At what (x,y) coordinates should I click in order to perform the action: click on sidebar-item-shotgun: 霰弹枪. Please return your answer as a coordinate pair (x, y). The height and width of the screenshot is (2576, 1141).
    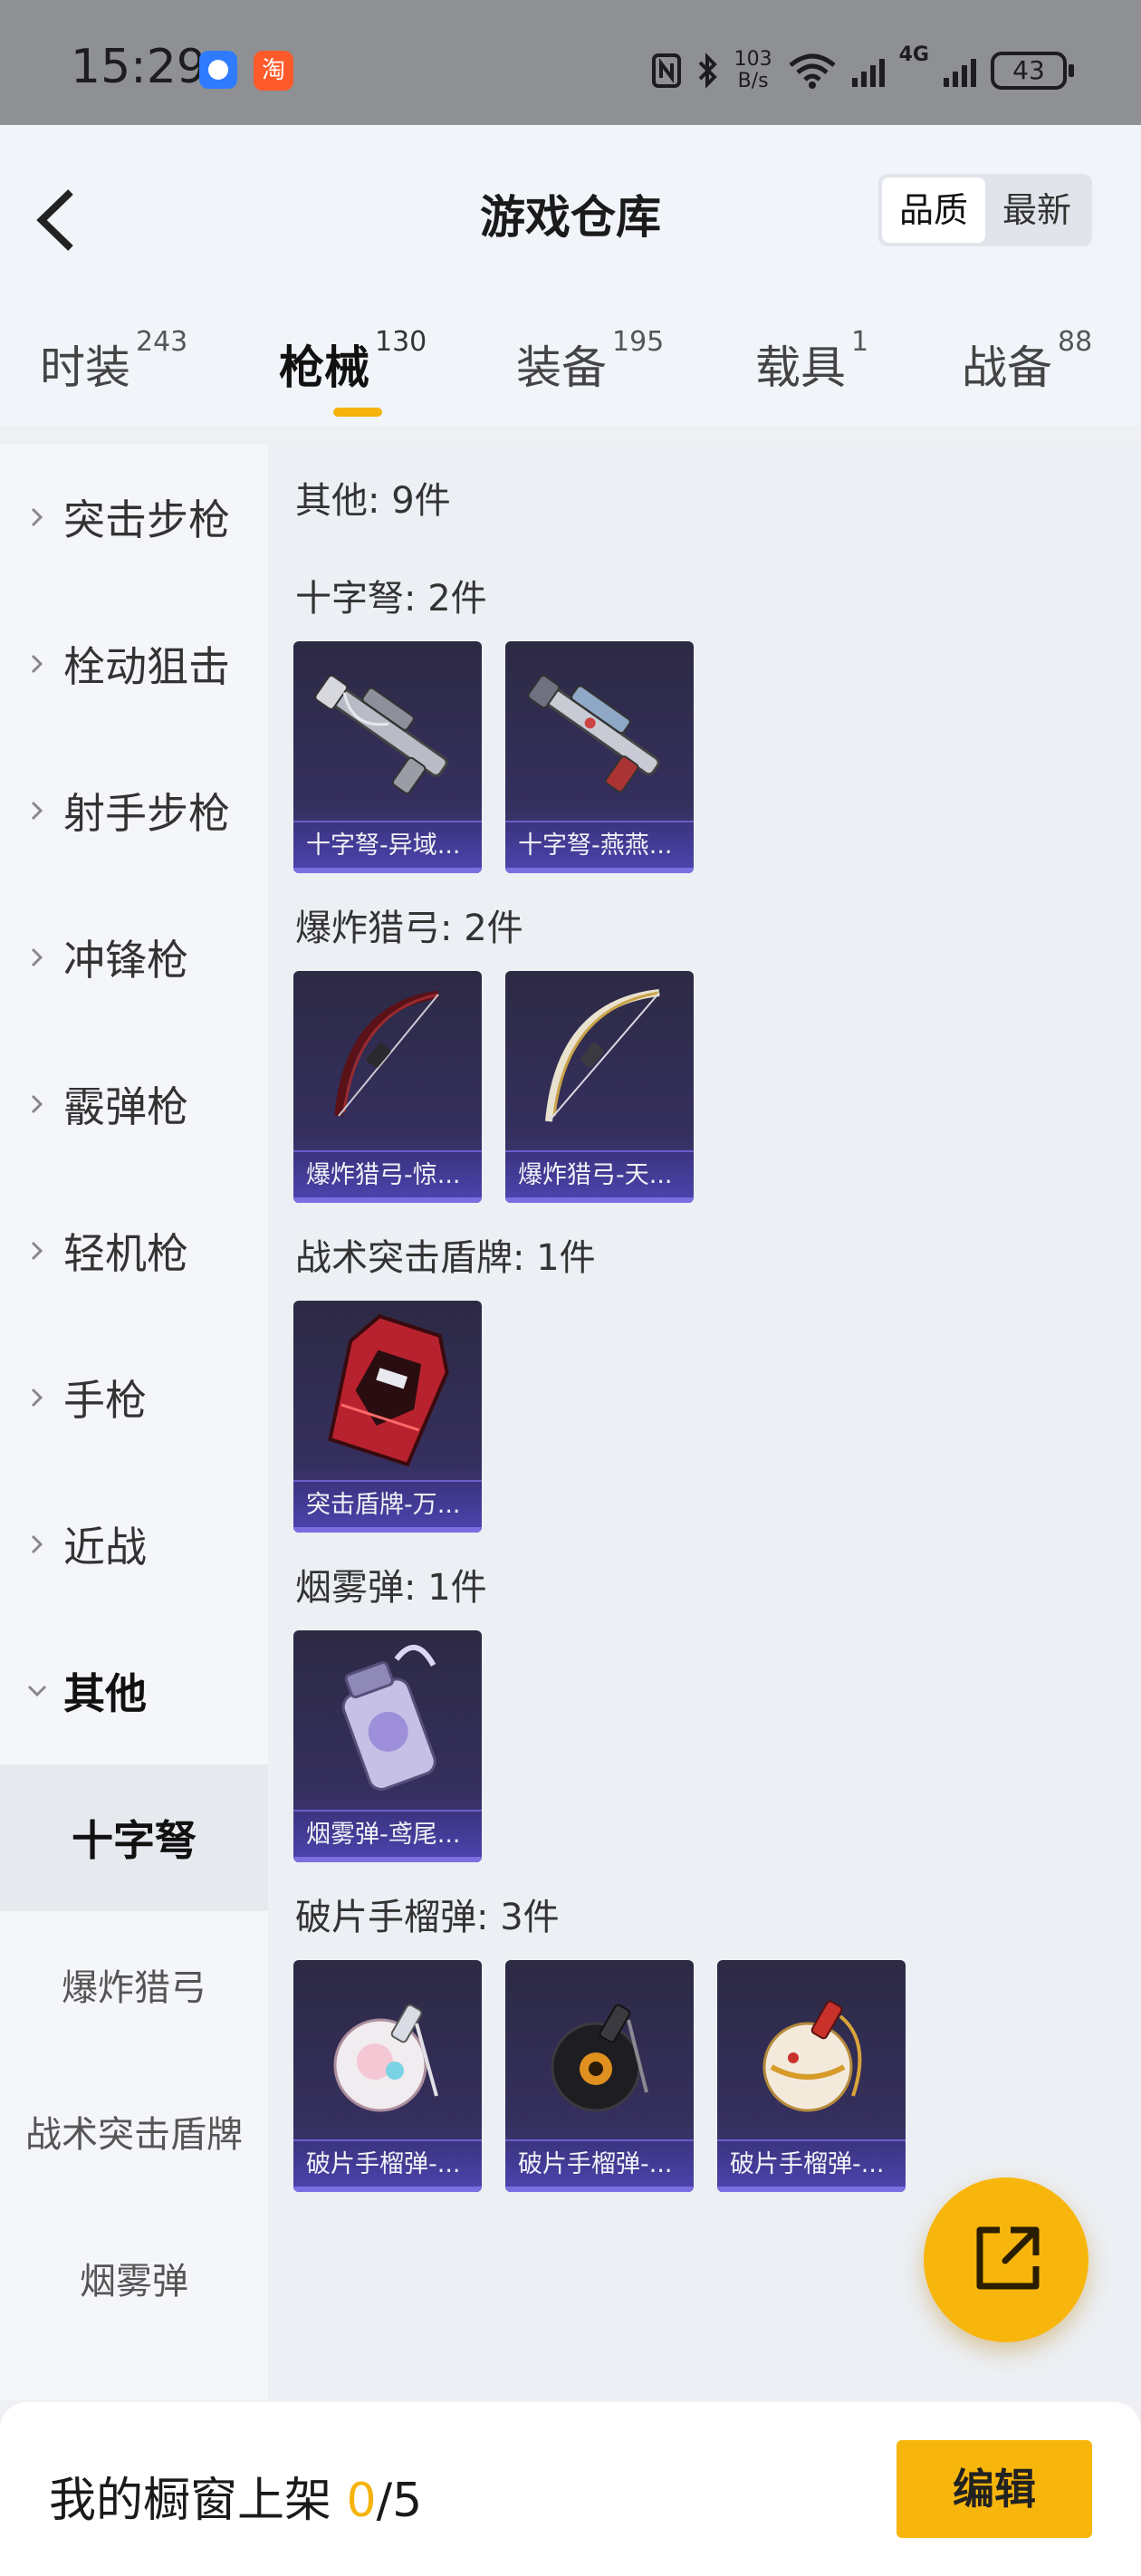
    Looking at the image, I should click on (134, 1104).